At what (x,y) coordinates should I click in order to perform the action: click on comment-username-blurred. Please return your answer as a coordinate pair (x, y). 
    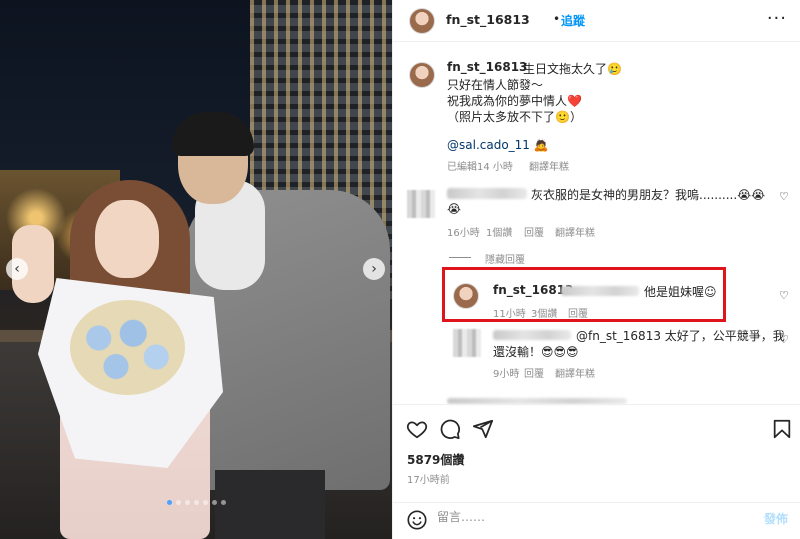
    Looking at the image, I should click on (487, 193).